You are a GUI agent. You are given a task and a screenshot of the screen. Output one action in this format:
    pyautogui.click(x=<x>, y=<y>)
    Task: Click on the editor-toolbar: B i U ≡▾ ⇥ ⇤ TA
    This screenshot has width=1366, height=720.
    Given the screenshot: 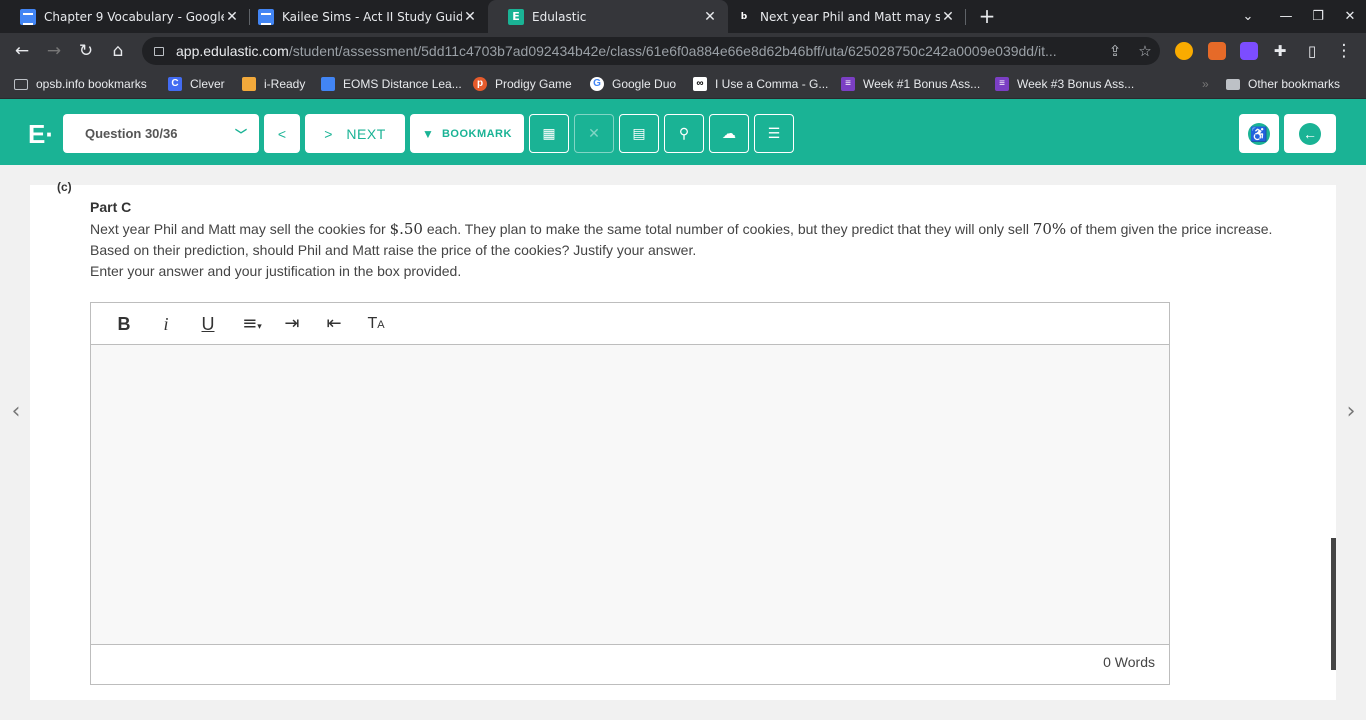 What is the action you would take?
    pyautogui.click(x=630, y=324)
    